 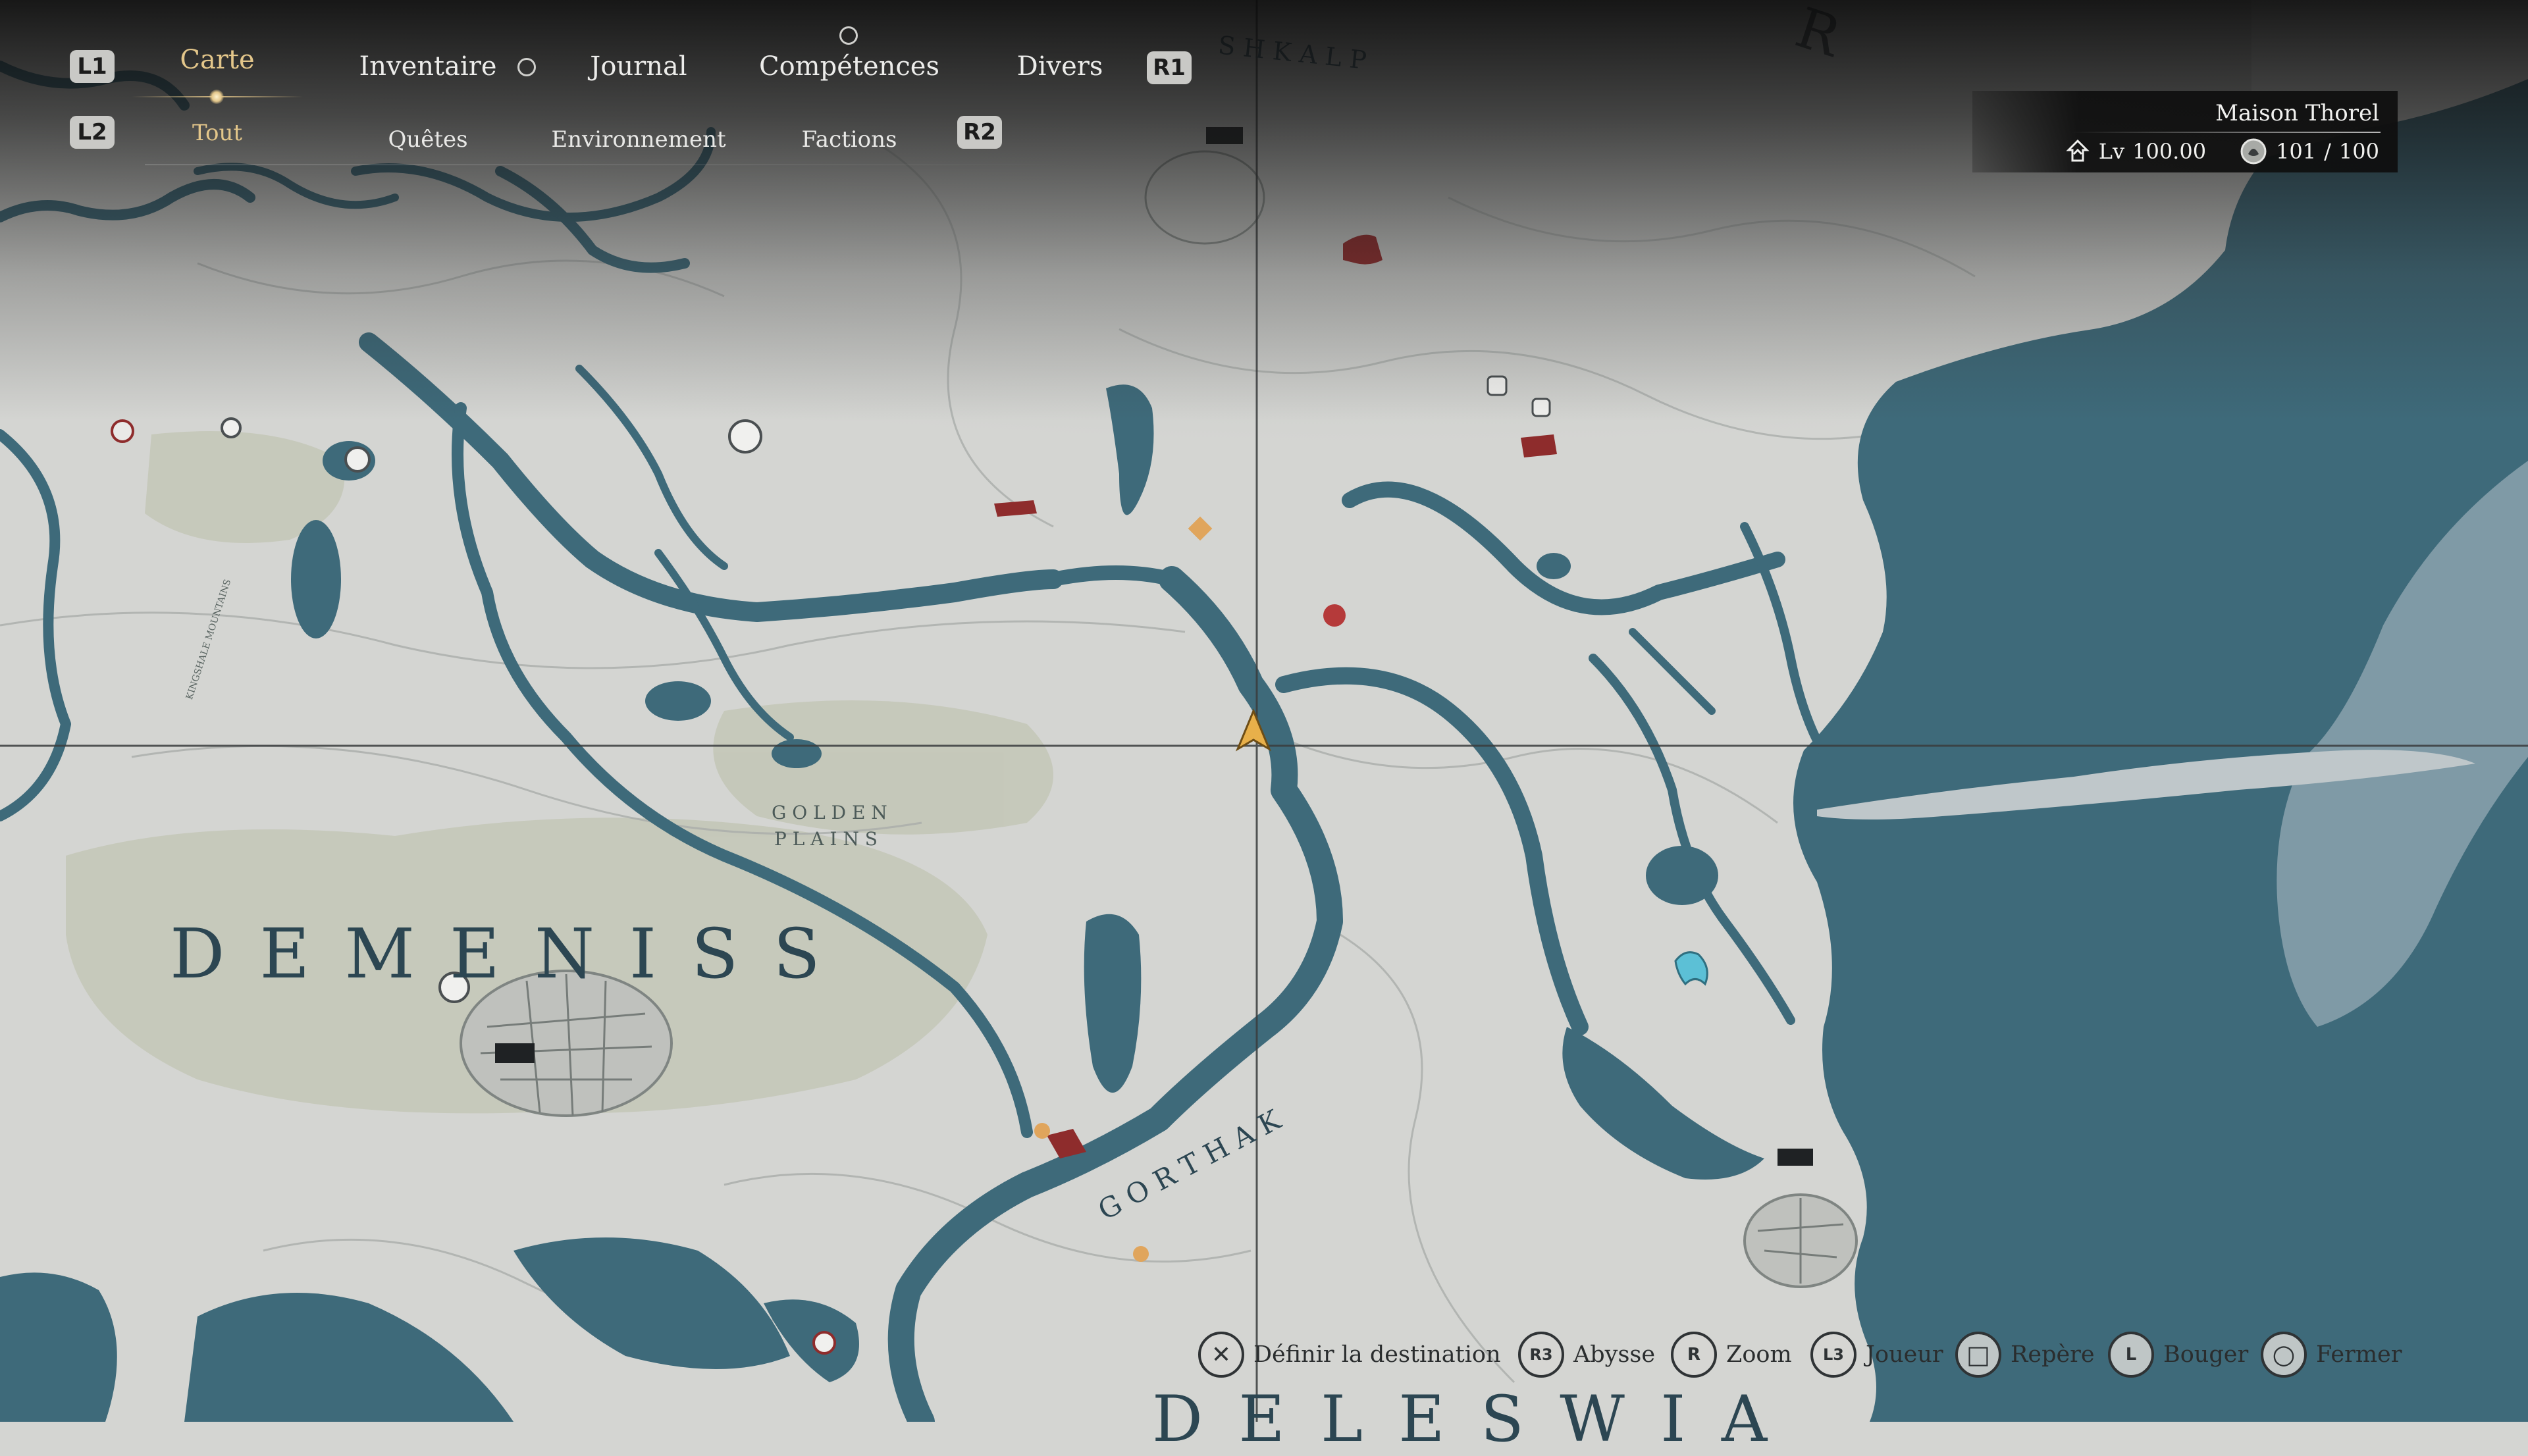 I want to click on level-value: 100.00, so click(x=2169, y=151).